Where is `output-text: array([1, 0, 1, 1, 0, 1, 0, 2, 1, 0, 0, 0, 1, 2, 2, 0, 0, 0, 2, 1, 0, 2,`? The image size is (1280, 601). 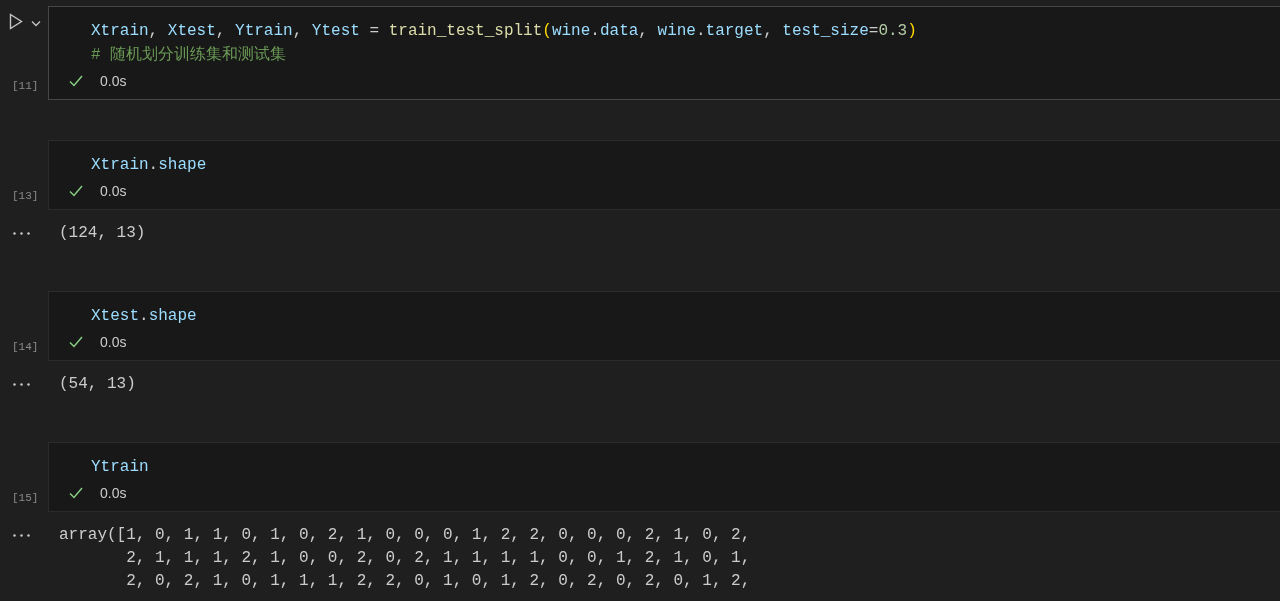 output-text: array([1, 0, 1, 1, 0, 1, 0, 2, 1, 0, 0, 0, 1, 2, 2, 0, 0, 0, 2, 1, 0, 2, is located at coordinates (405, 535).